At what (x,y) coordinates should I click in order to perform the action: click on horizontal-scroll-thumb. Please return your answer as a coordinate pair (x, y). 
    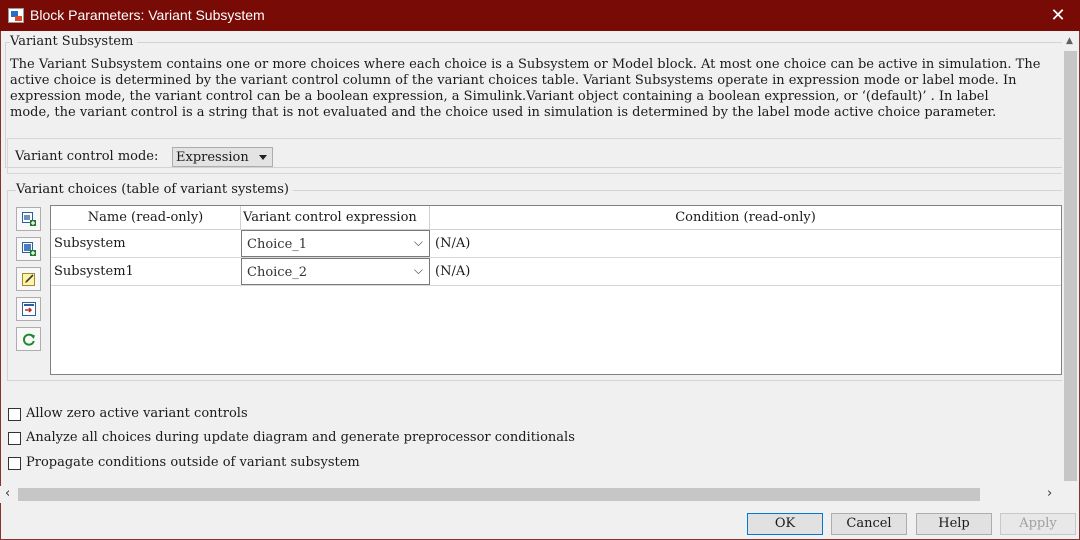
    Looking at the image, I should click on (499, 494).